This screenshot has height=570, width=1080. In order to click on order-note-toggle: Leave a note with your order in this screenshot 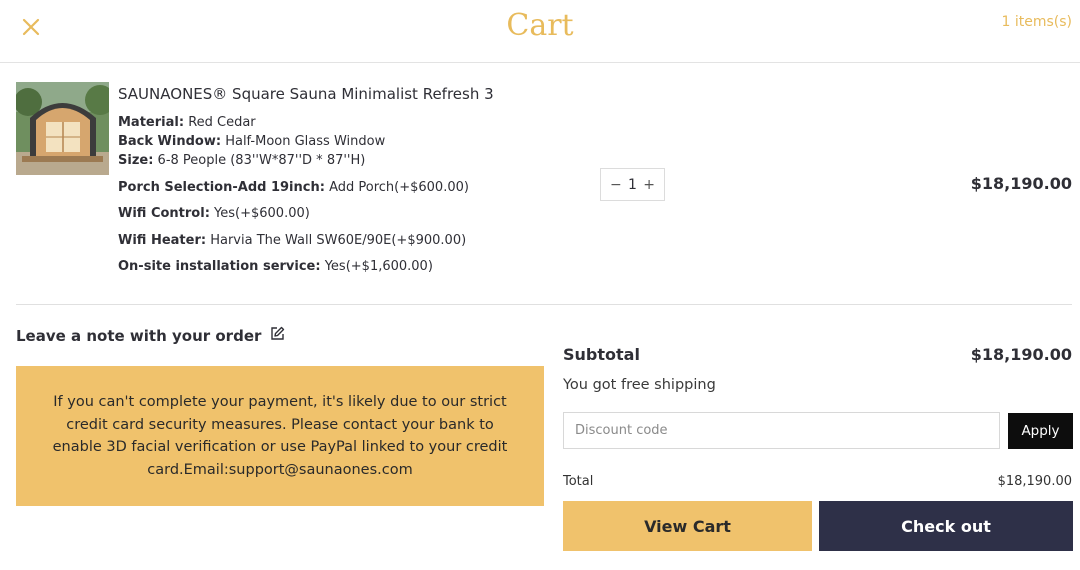, I will do `click(150, 335)`.